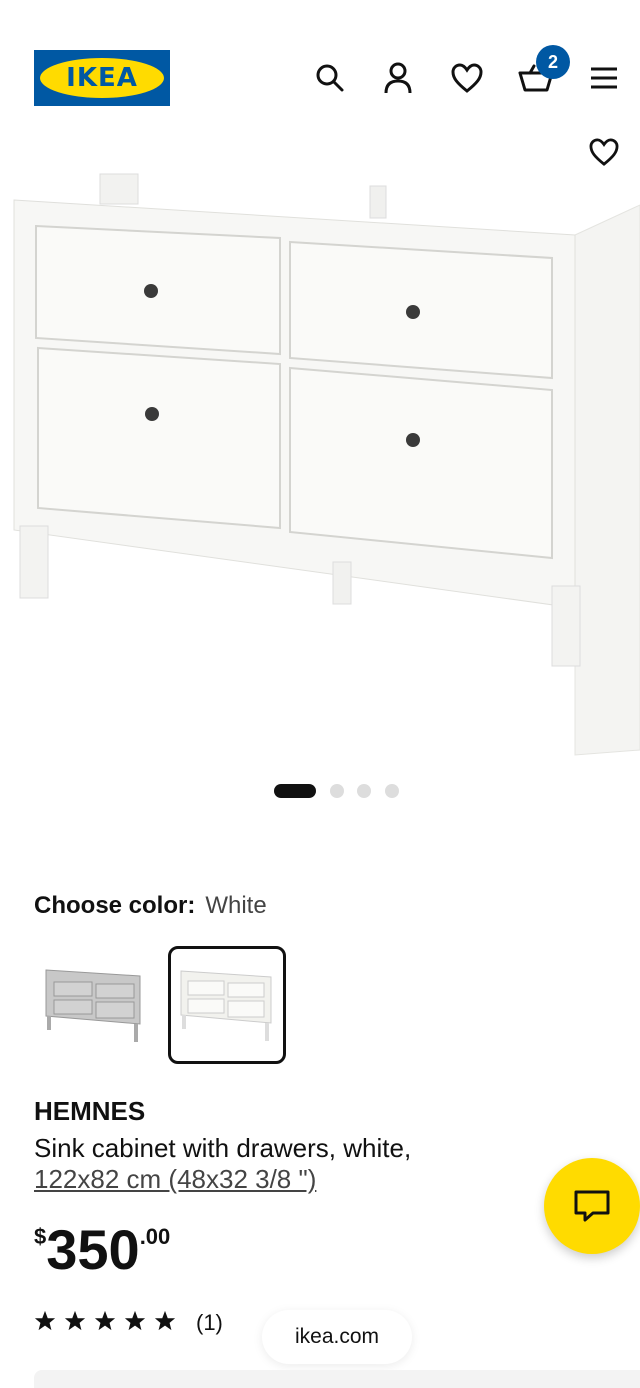 The width and height of the screenshot is (640, 1388). I want to click on price-decimal: .00, so click(155, 1236).